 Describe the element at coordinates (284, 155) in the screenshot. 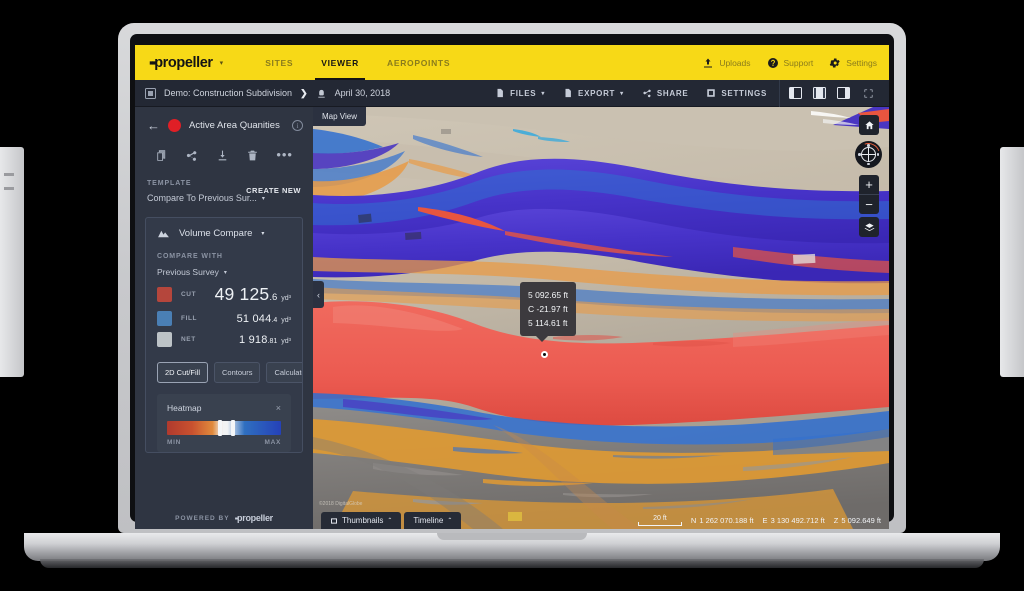

I see `more-icon: •••` at that location.